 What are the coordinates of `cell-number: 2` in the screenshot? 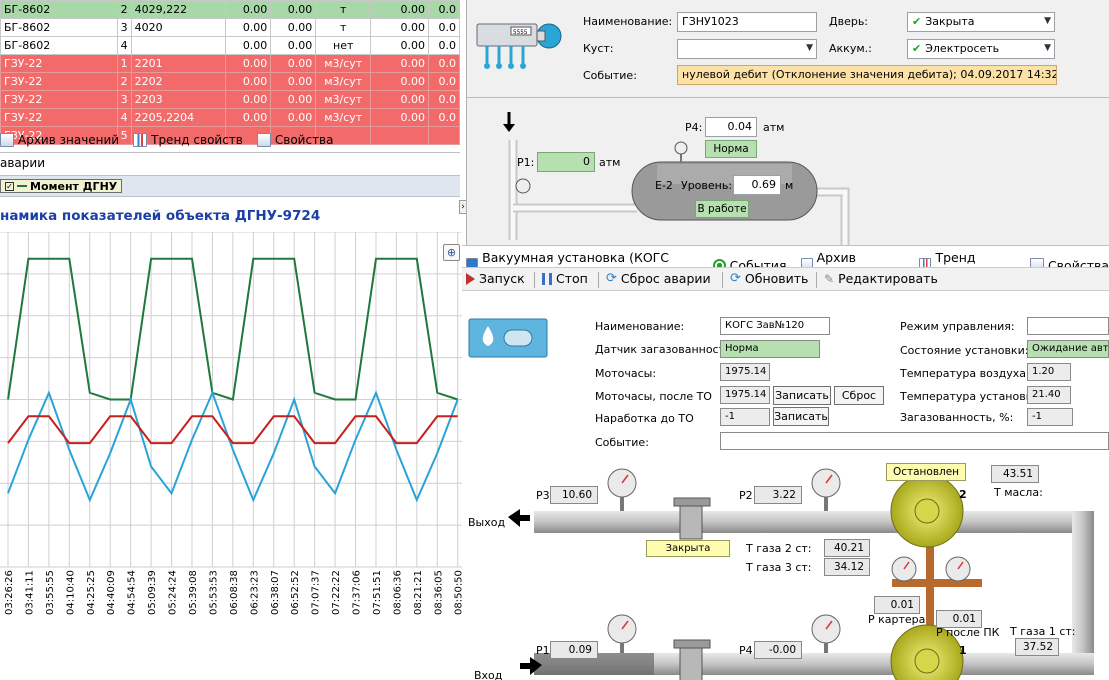 It's located at (124, 81).